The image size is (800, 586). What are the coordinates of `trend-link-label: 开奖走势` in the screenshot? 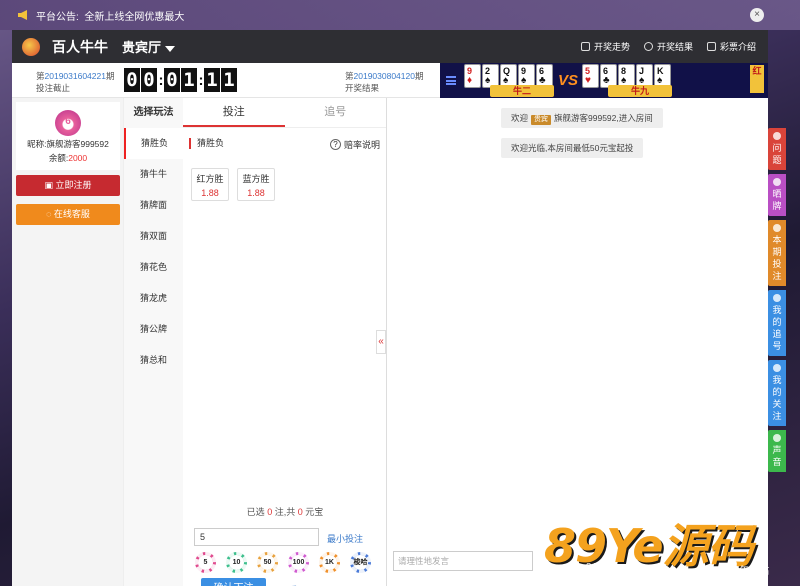 It's located at (611, 47).